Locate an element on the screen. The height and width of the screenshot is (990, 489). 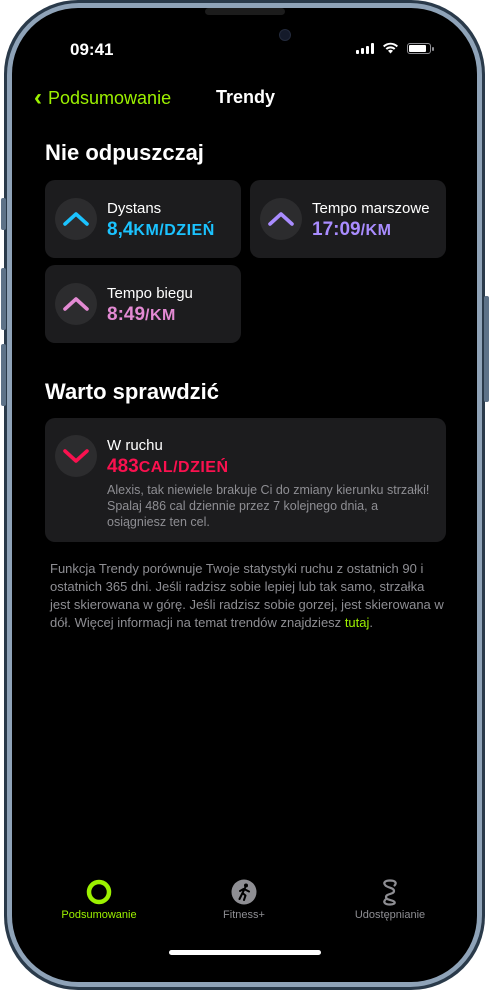
section-title-check: Warto sprawdzić is located at coordinates (132, 391).